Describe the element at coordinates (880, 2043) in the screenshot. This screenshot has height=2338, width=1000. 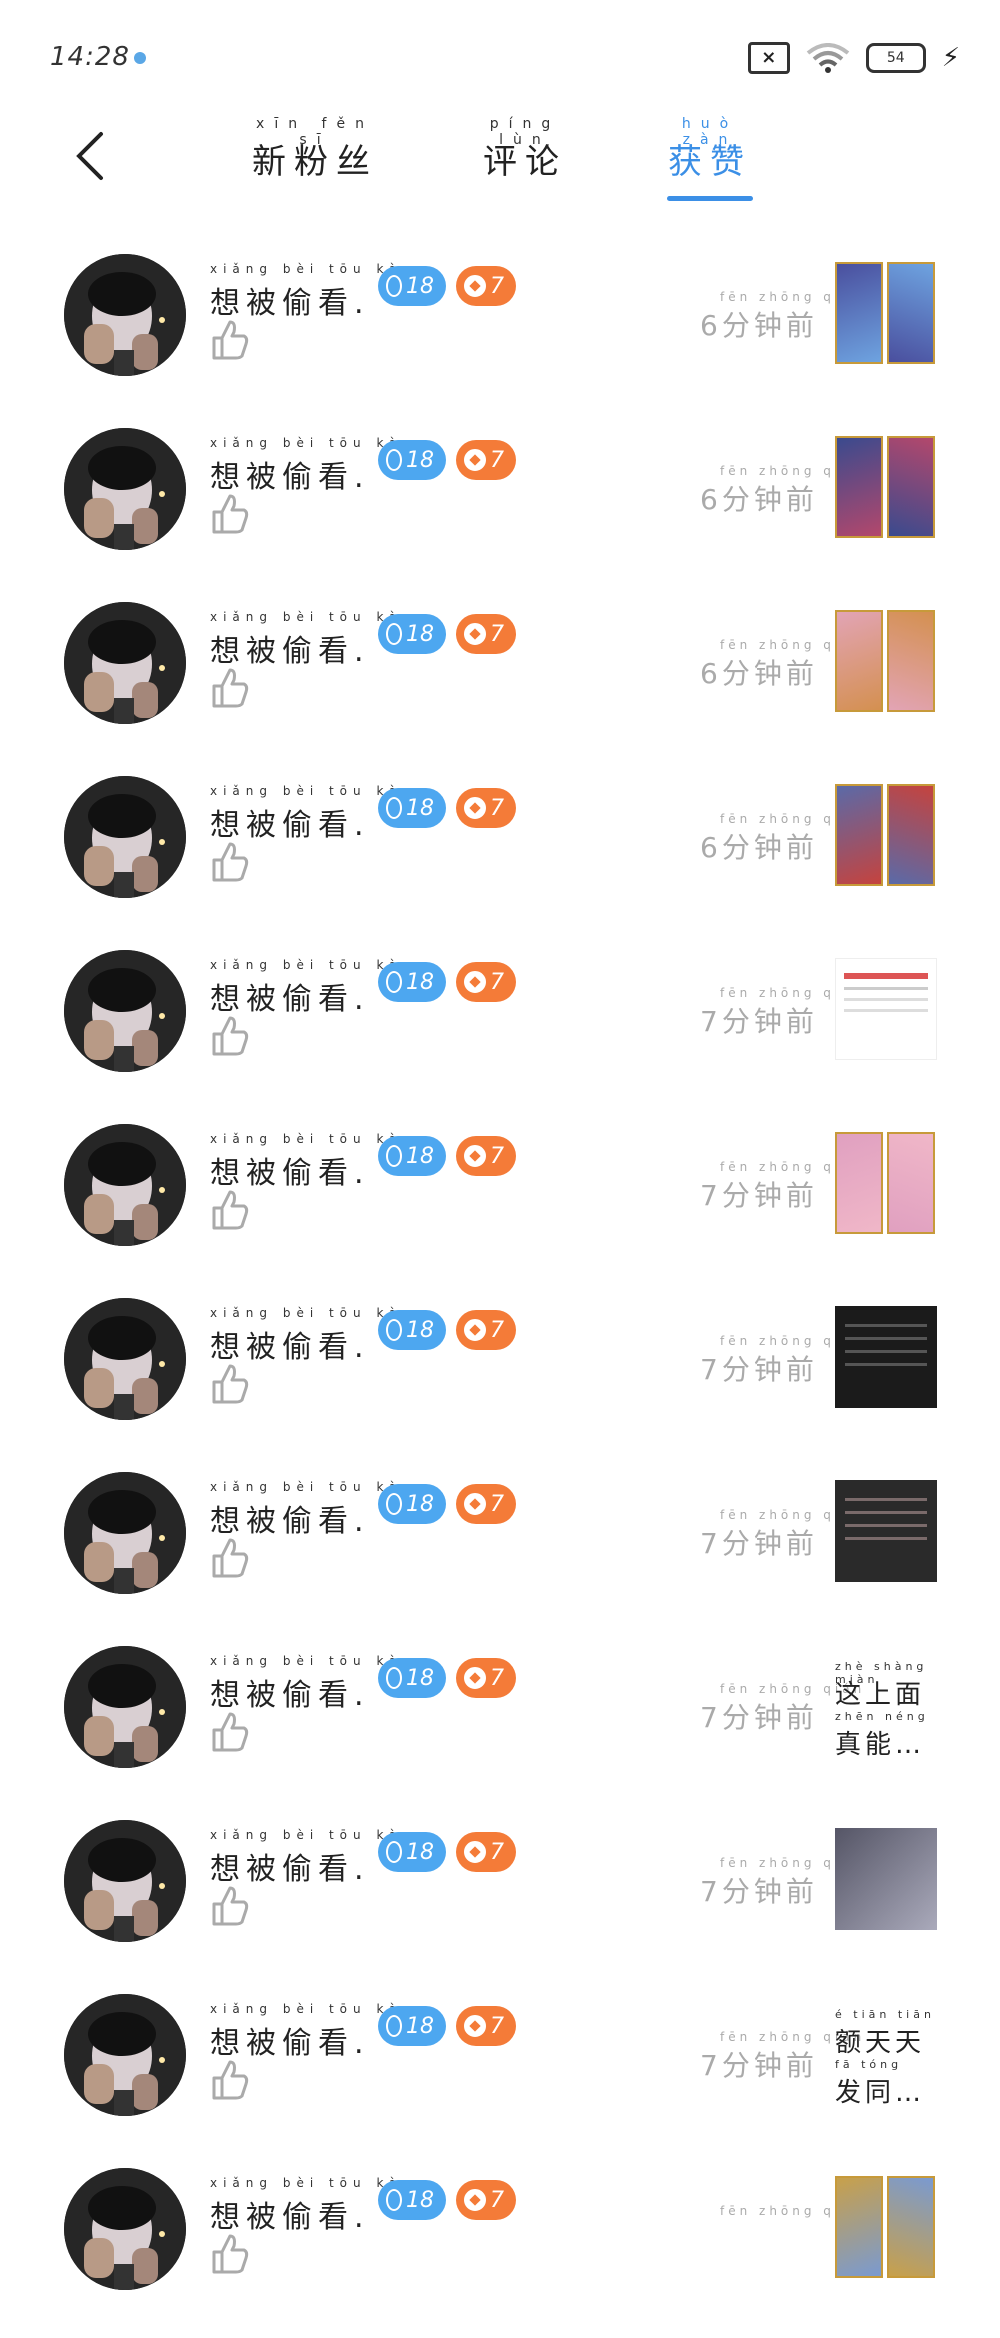
I see `thumb-text-line: 额天天` at that location.